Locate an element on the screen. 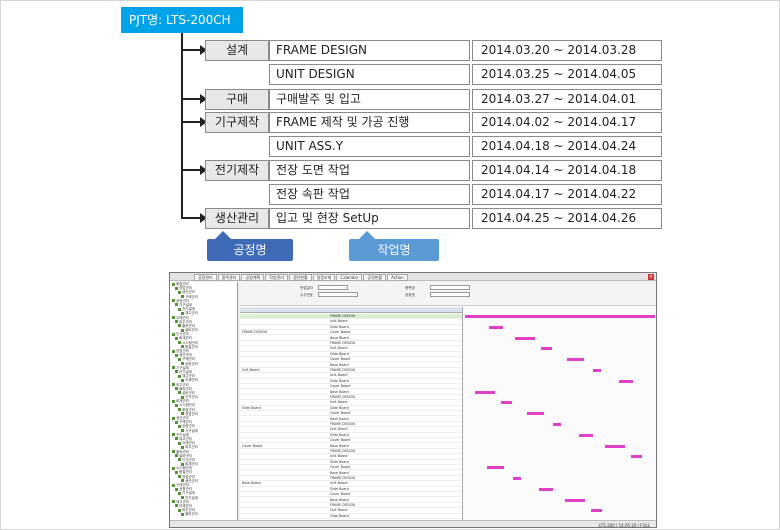 The image size is (780, 530). task-cell: FRAME DESIGN is located at coordinates (369, 50).